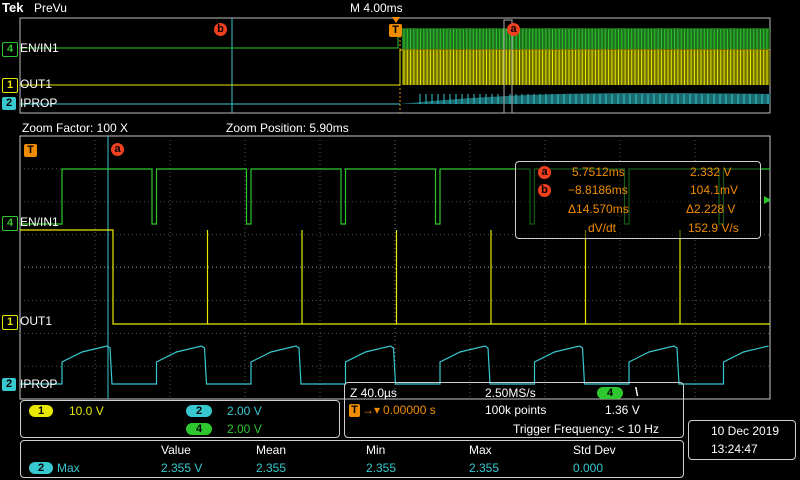 This screenshot has width=800, height=480. Describe the element at coordinates (734, 449) in the screenshot. I see `clock-time: 13:24:47` at that location.